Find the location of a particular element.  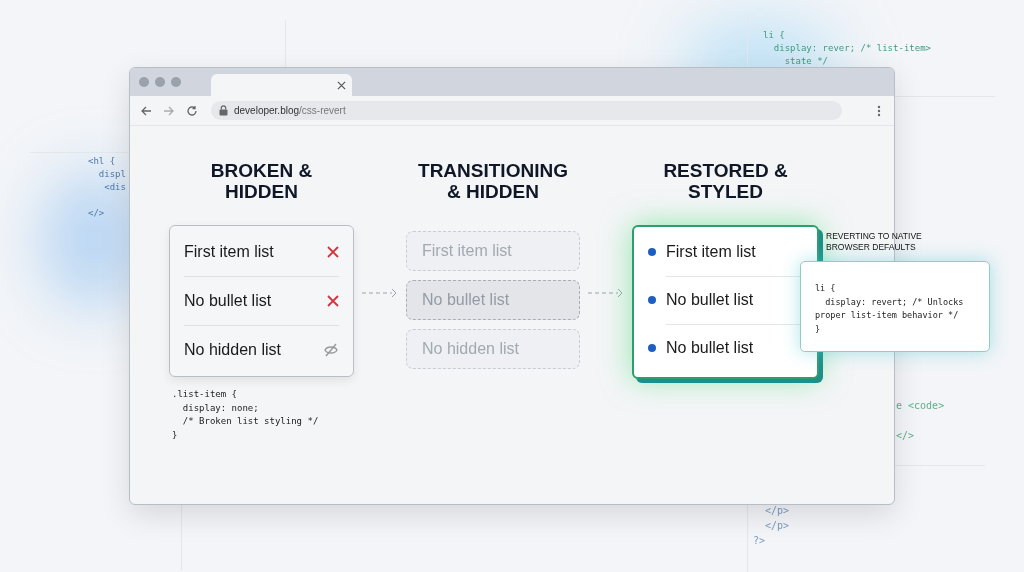

back-icon is located at coordinates (146, 110).